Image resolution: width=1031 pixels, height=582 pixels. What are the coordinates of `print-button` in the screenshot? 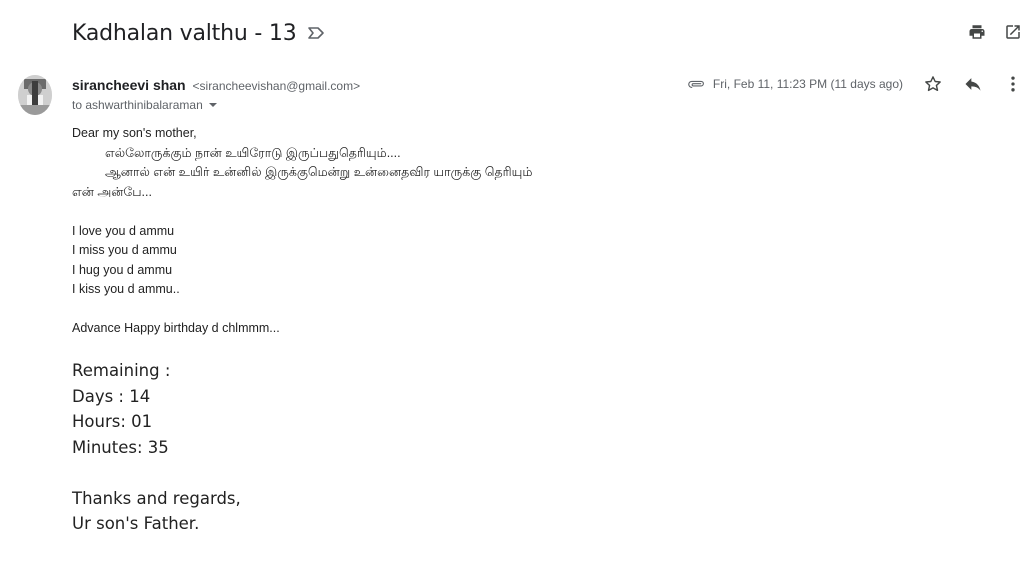 It's located at (977, 32).